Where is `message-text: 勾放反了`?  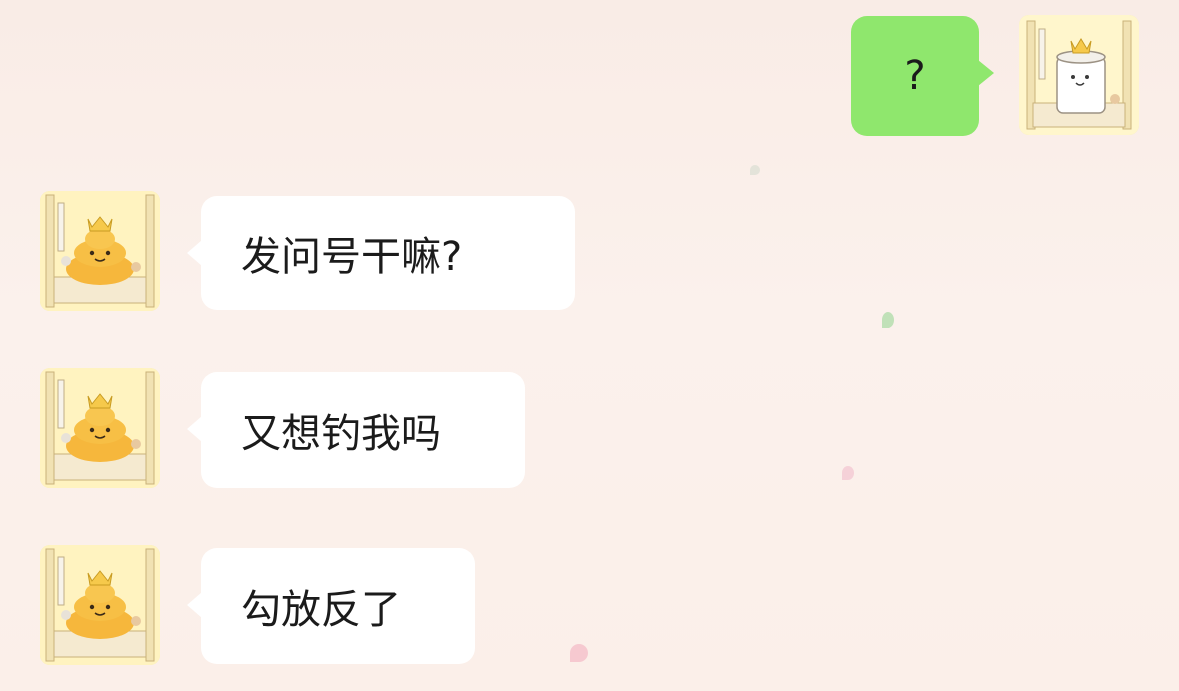
message-text: 勾放反了 is located at coordinates (321, 610).